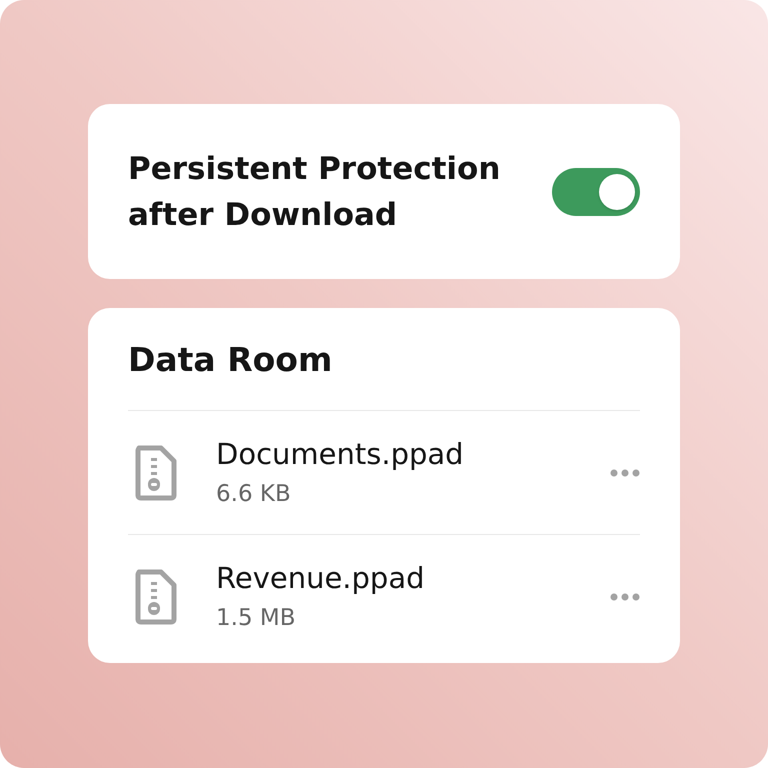 This screenshot has width=768, height=768. Describe the element at coordinates (315, 192) in the screenshot. I see `setting-label: Persistent Protection after Download` at that location.